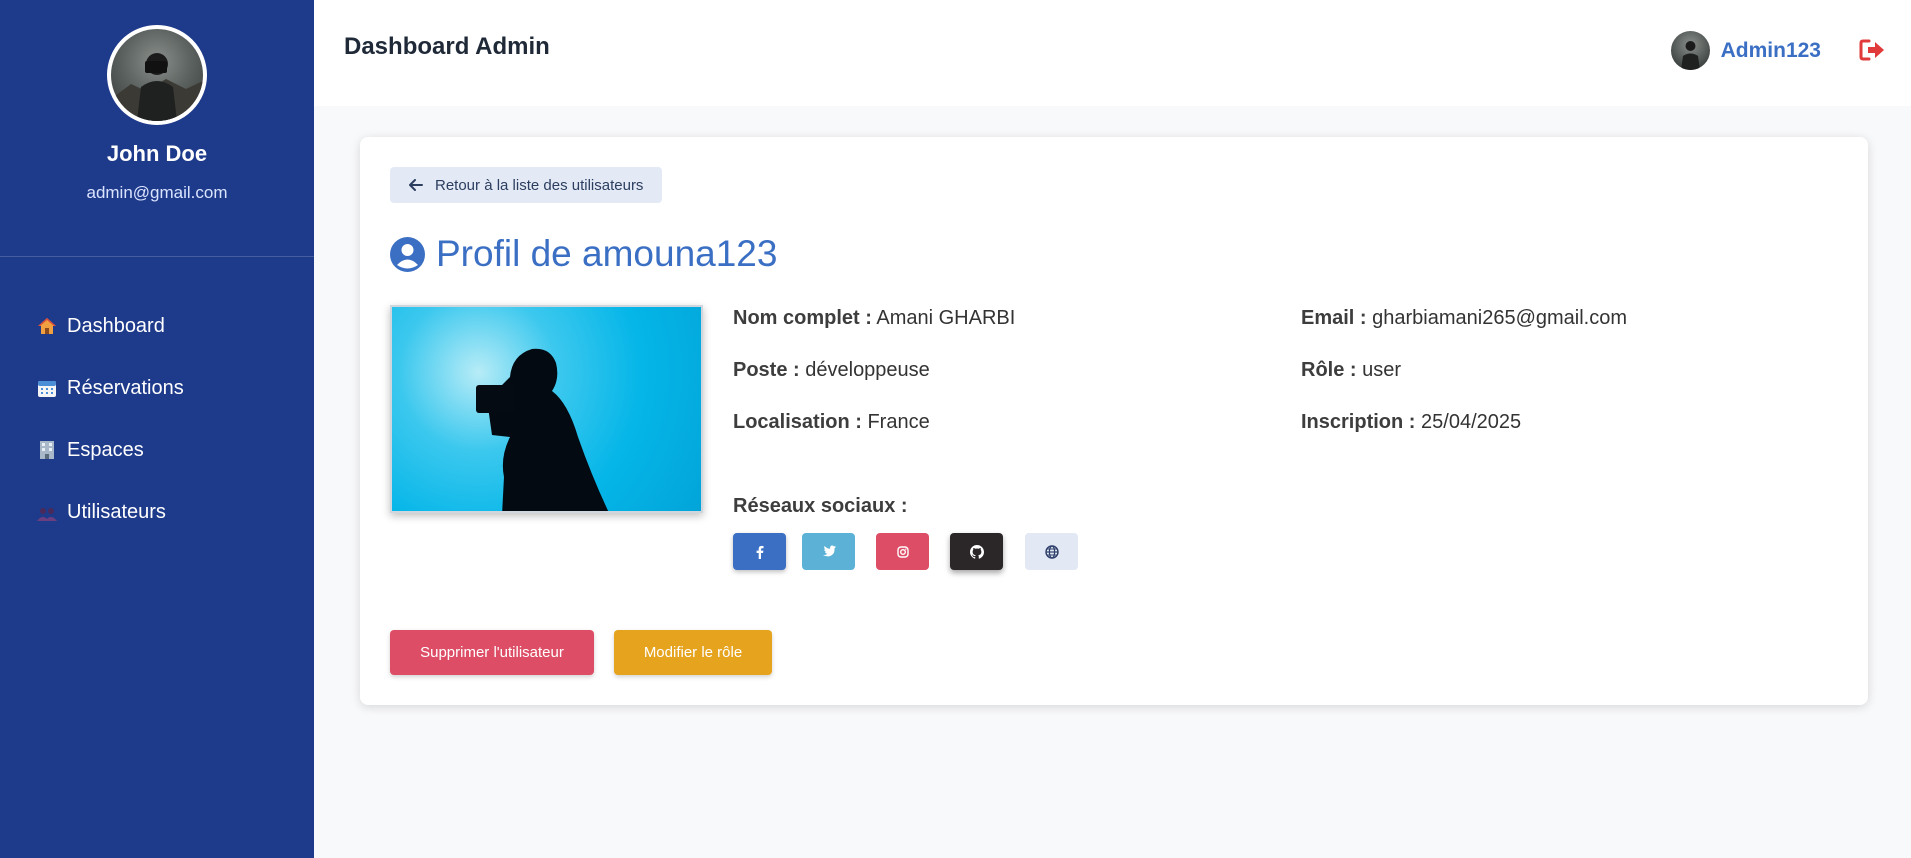 The width and height of the screenshot is (1911, 858). What do you see at coordinates (157, 128) in the screenshot?
I see `sidebar-profile: John Doe admin@gmail.com` at bounding box center [157, 128].